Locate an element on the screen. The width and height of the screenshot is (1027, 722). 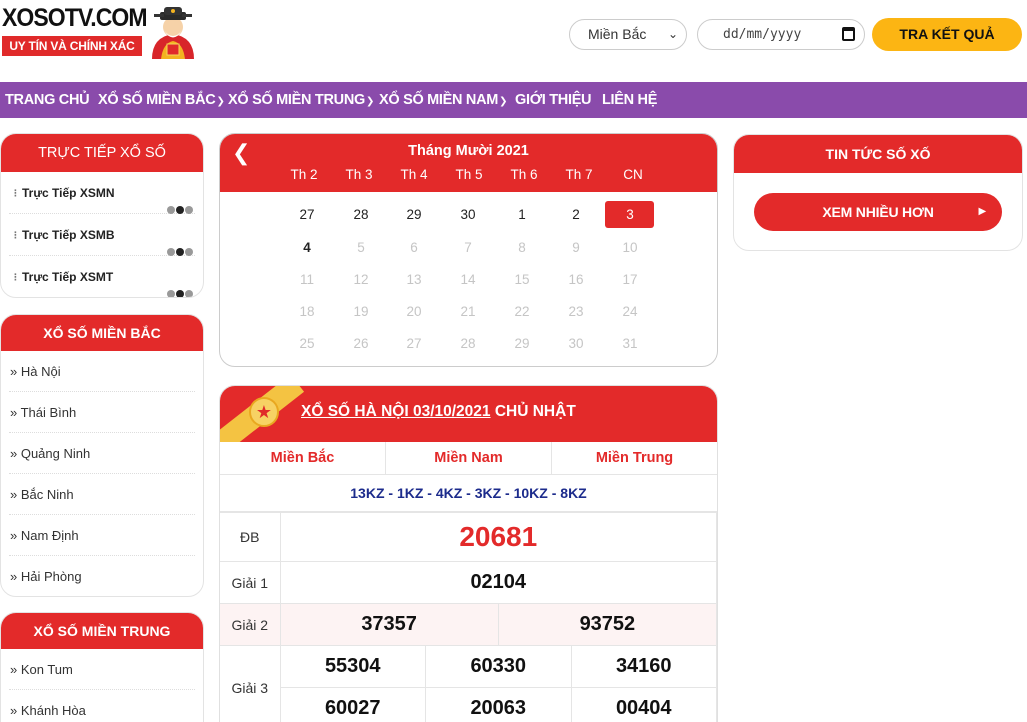
prize-label: Giải 2 is located at coordinates (250, 624).